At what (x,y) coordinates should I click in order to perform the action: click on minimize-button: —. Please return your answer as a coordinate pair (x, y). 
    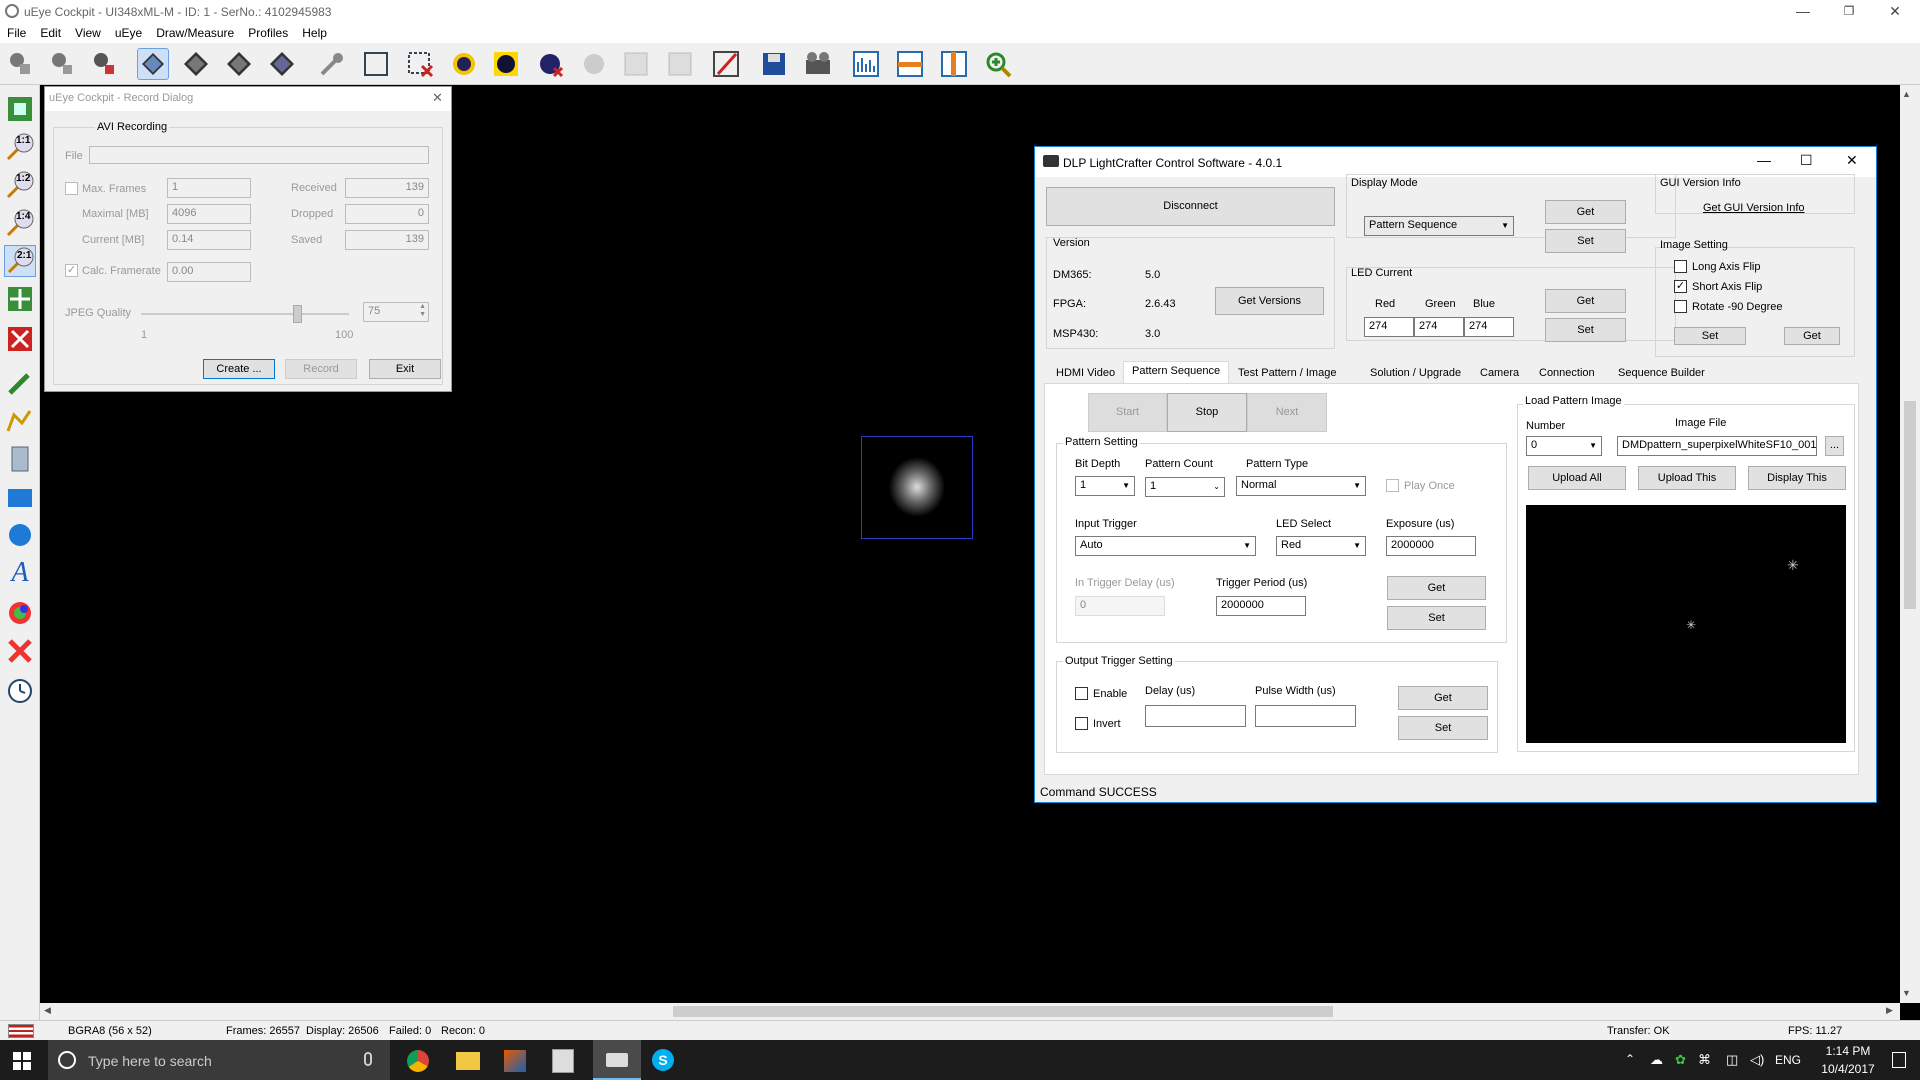
    Looking at the image, I should click on (1803, 12).